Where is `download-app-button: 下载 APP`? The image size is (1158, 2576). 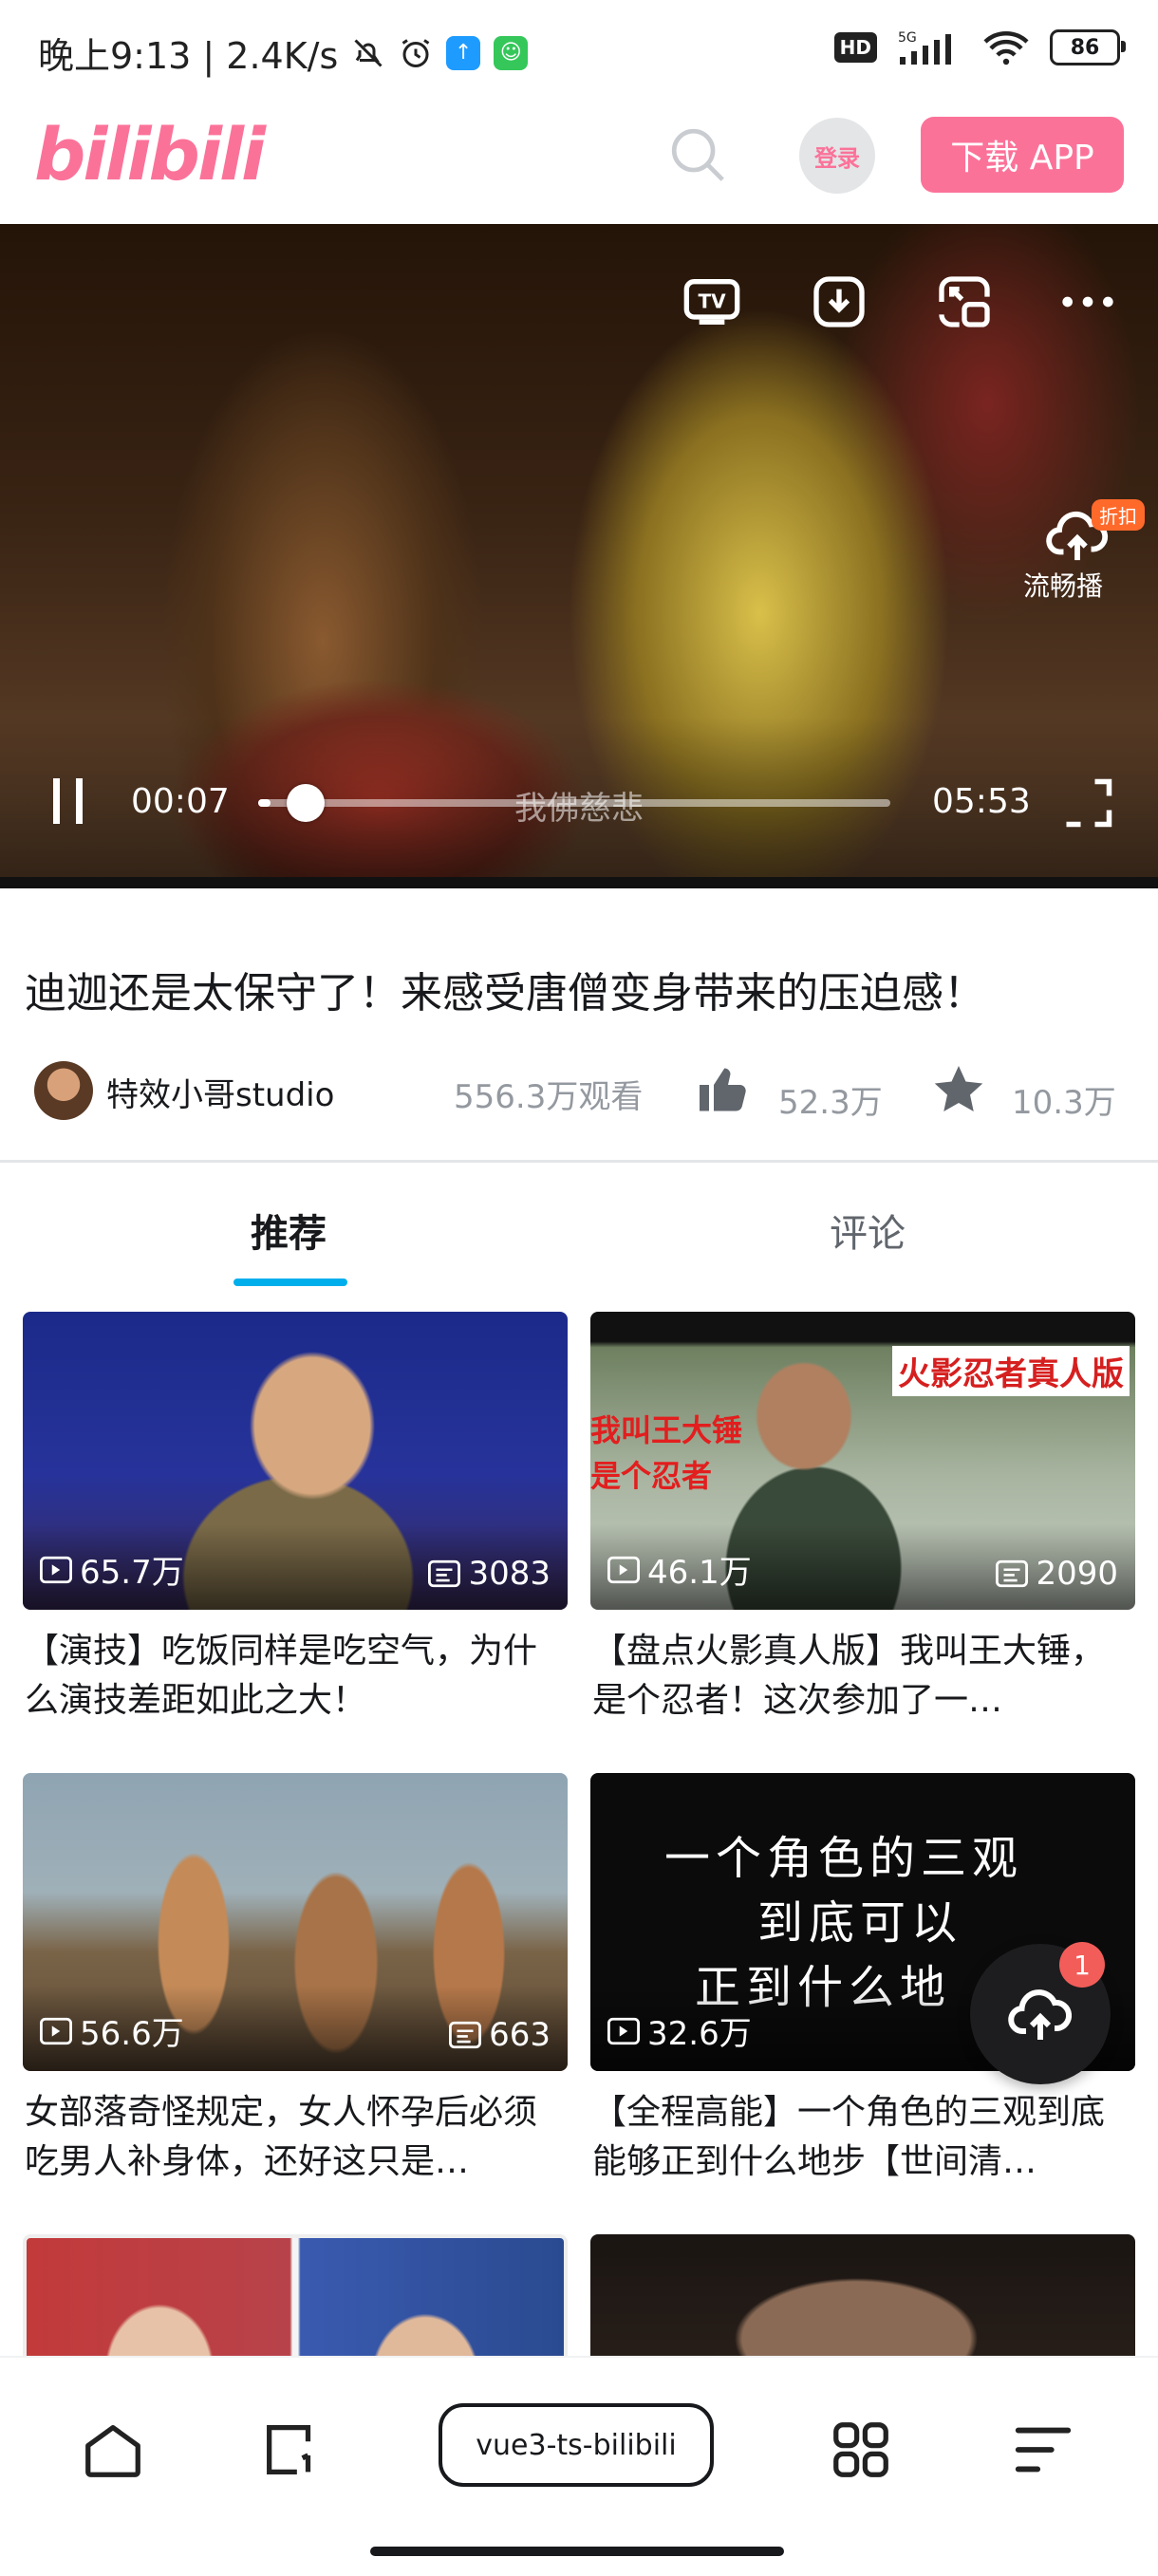 download-app-button: 下载 APP is located at coordinates (1022, 155).